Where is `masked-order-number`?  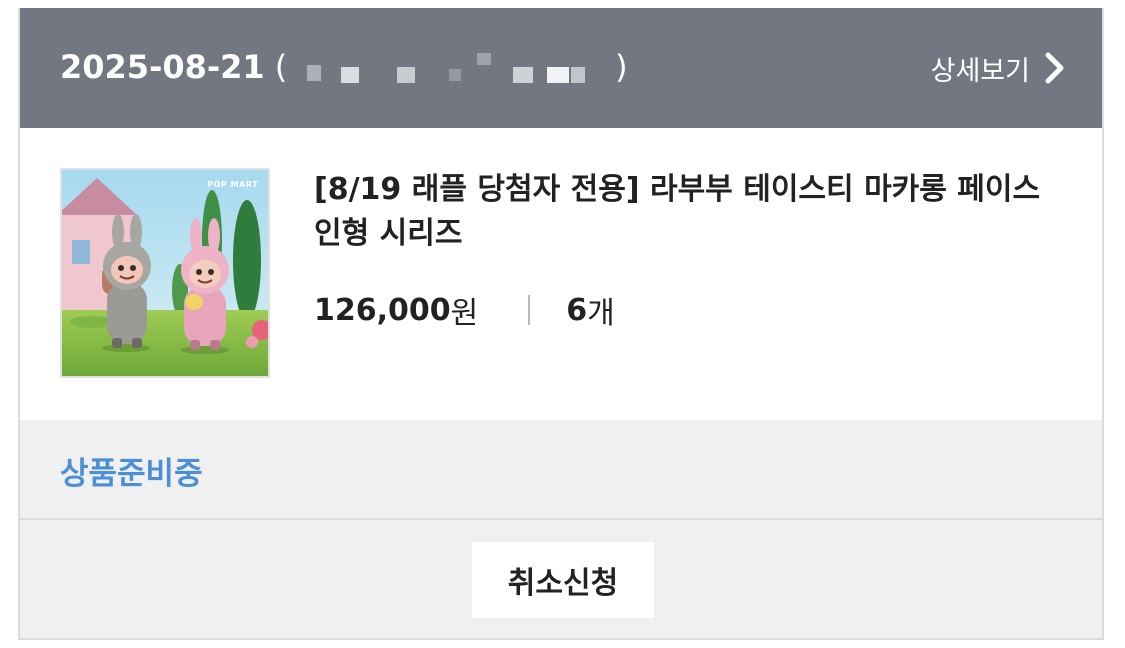 masked-order-number is located at coordinates (451, 67).